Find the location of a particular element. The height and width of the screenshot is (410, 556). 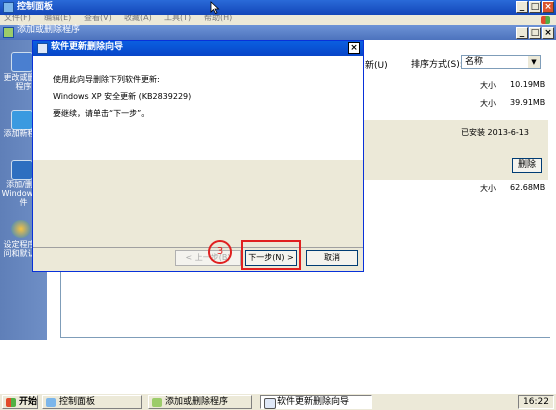

sort-select-value: 名称 is located at coordinates (474, 62).